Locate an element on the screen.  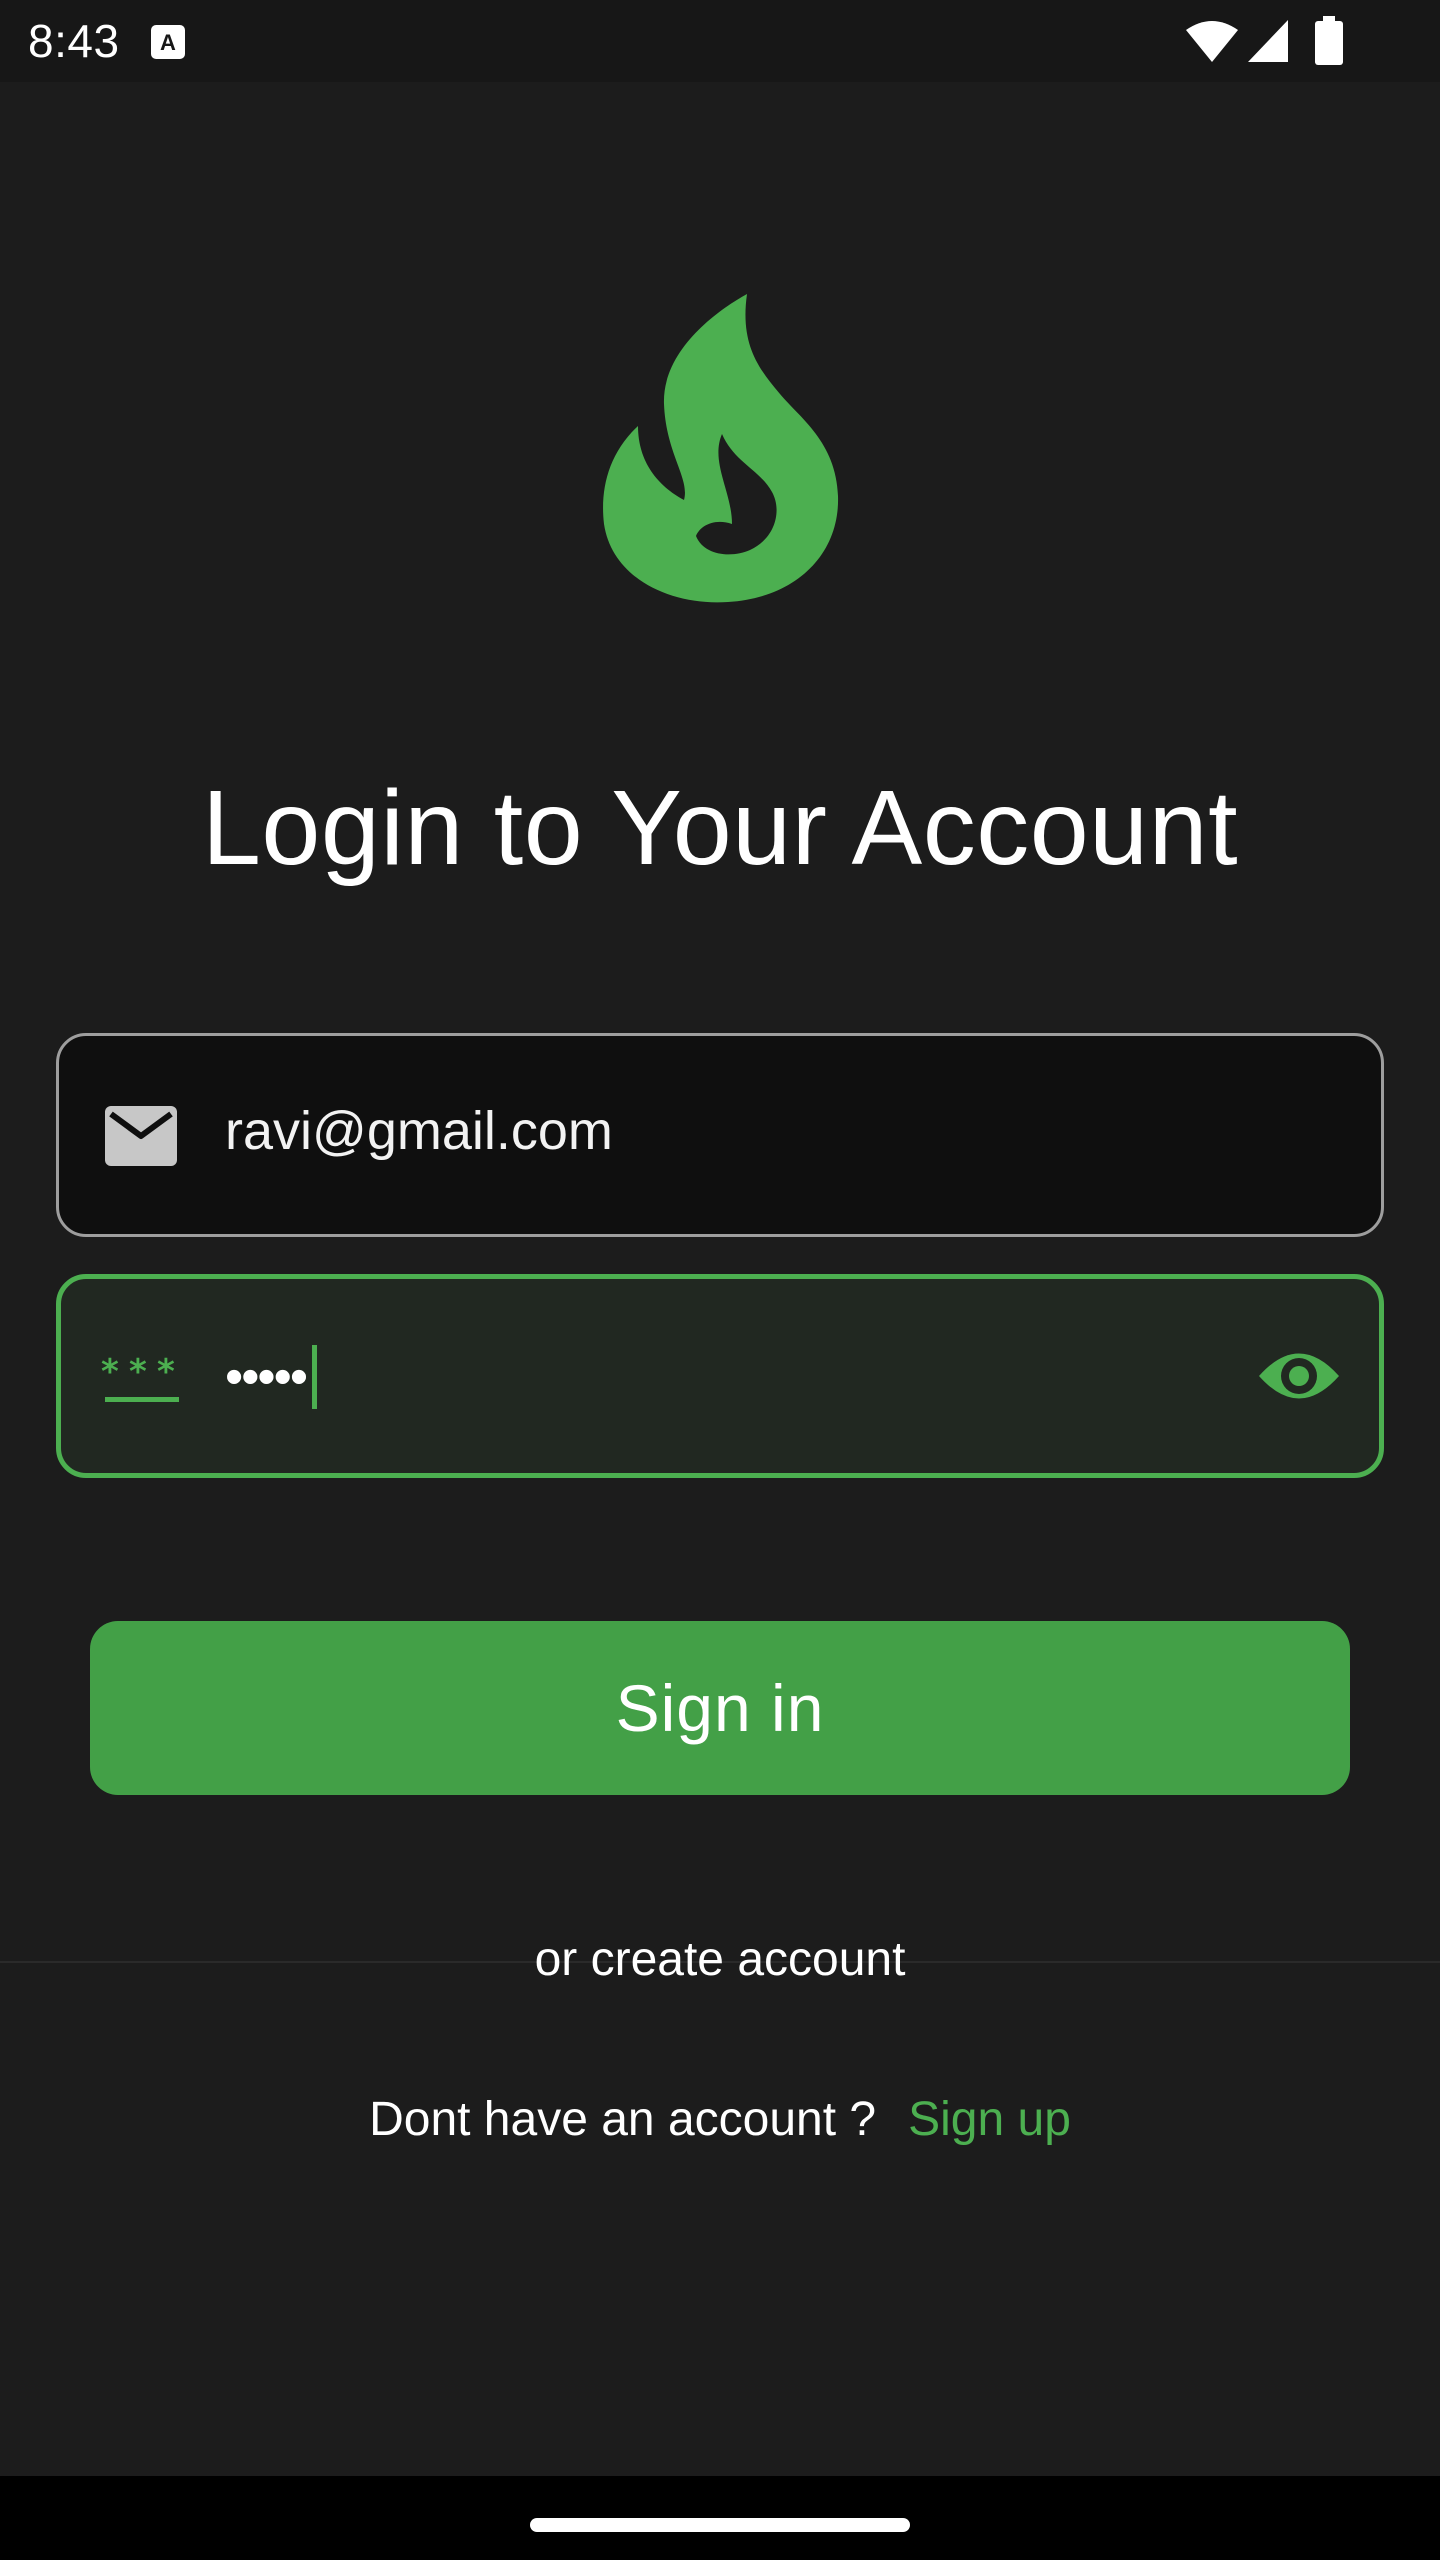
battery-icon is located at coordinates (1329, 40).